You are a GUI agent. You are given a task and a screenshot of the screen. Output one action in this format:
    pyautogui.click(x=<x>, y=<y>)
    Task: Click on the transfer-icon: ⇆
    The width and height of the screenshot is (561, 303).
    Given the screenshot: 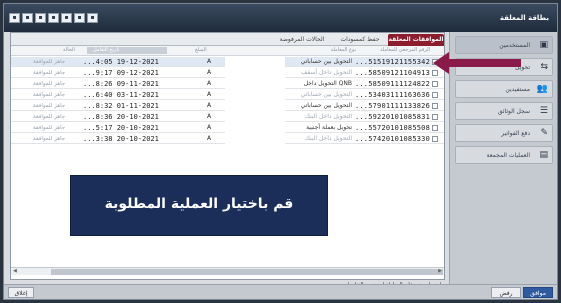 What is the action you would take?
    pyautogui.click(x=544, y=67)
    